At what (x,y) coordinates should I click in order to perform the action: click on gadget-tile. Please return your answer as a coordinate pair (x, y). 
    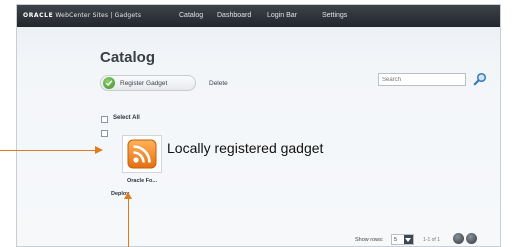
    Looking at the image, I should click on (142, 154).